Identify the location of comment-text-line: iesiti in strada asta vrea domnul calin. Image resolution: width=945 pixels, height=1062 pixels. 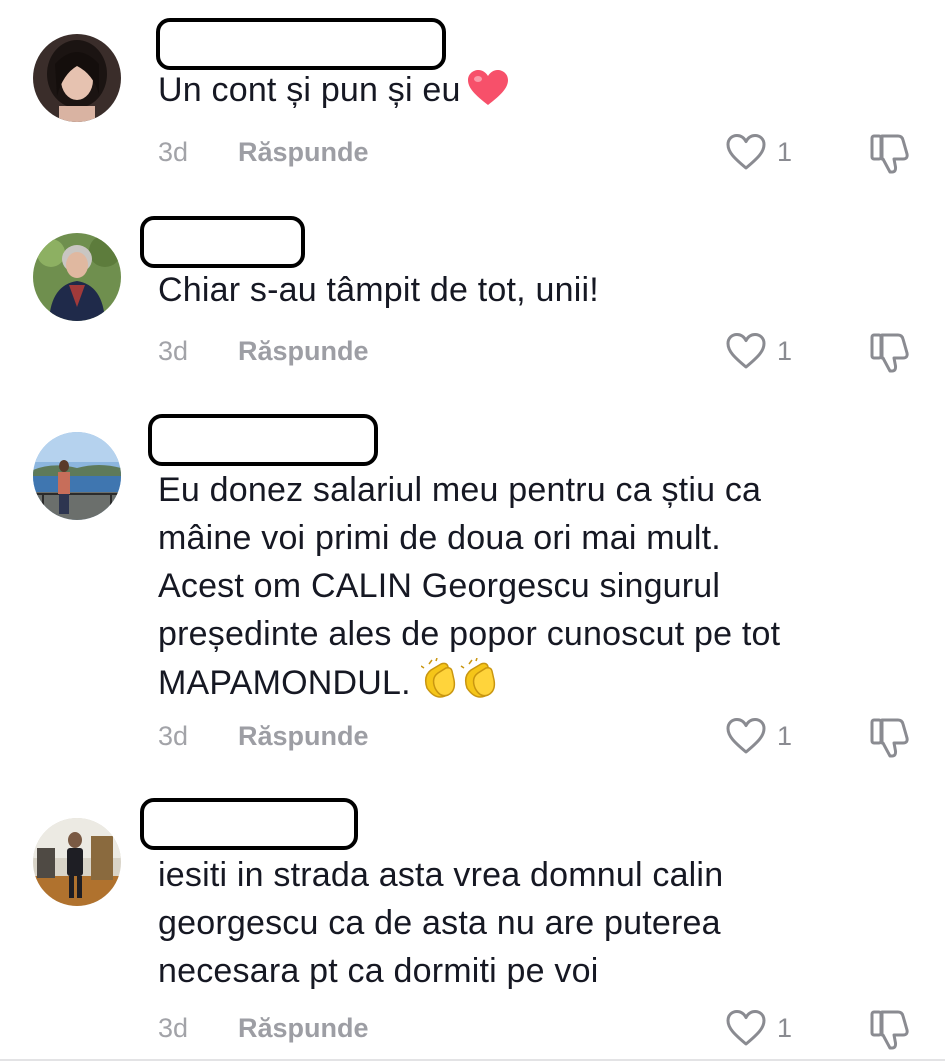
(441, 875).